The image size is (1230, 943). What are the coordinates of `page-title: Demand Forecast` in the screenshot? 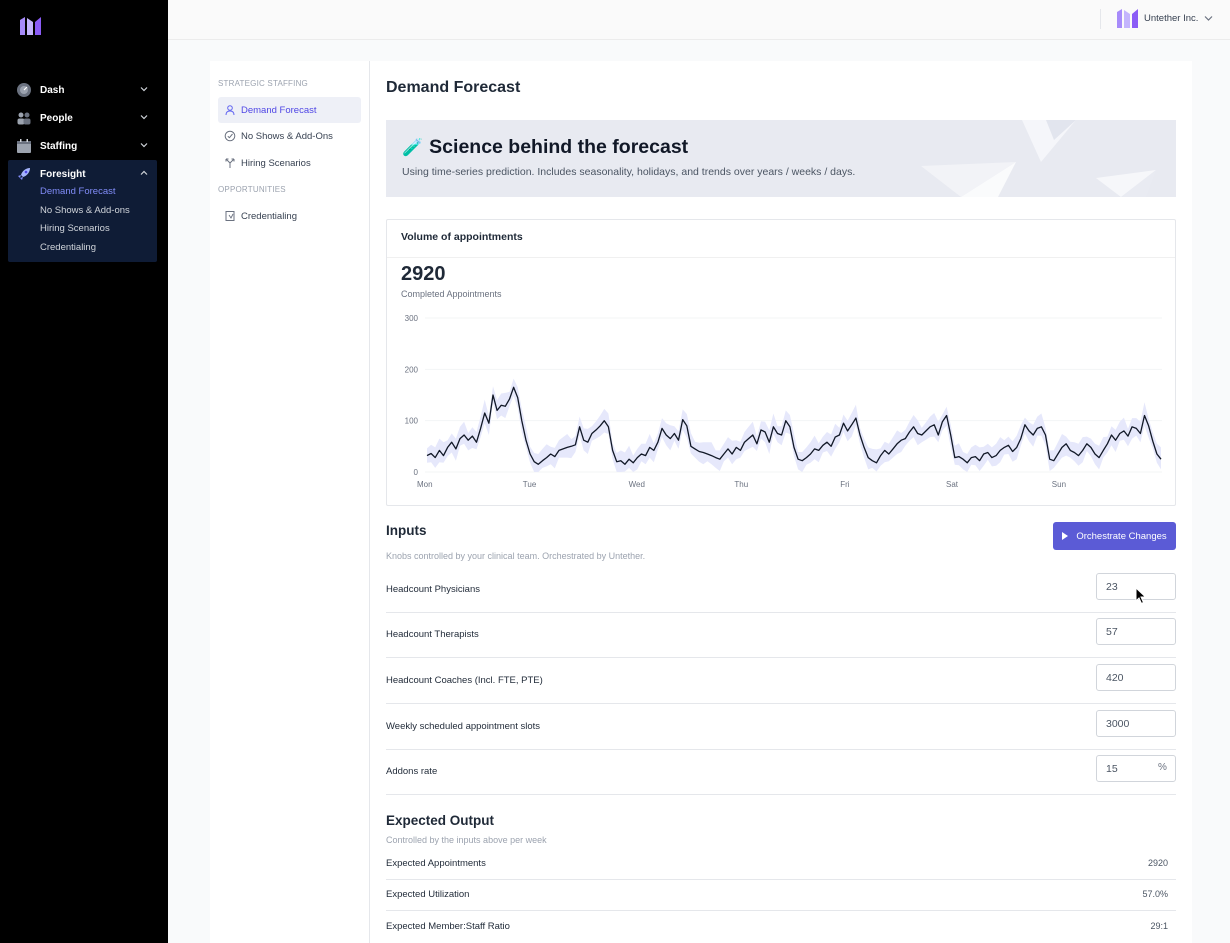 It's located at (453, 87).